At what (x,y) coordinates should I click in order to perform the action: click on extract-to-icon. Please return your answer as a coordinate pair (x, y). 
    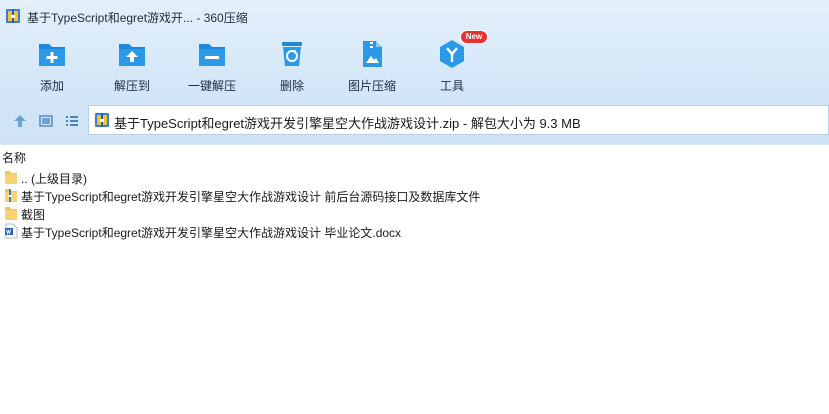
    Looking at the image, I should click on (132, 55).